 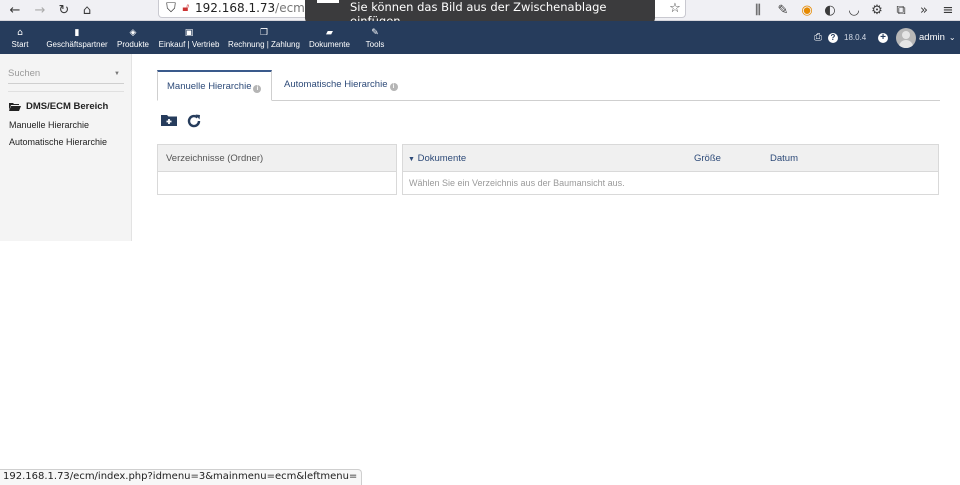 What do you see at coordinates (20, 44) in the screenshot?
I see `nav-label: Start` at bounding box center [20, 44].